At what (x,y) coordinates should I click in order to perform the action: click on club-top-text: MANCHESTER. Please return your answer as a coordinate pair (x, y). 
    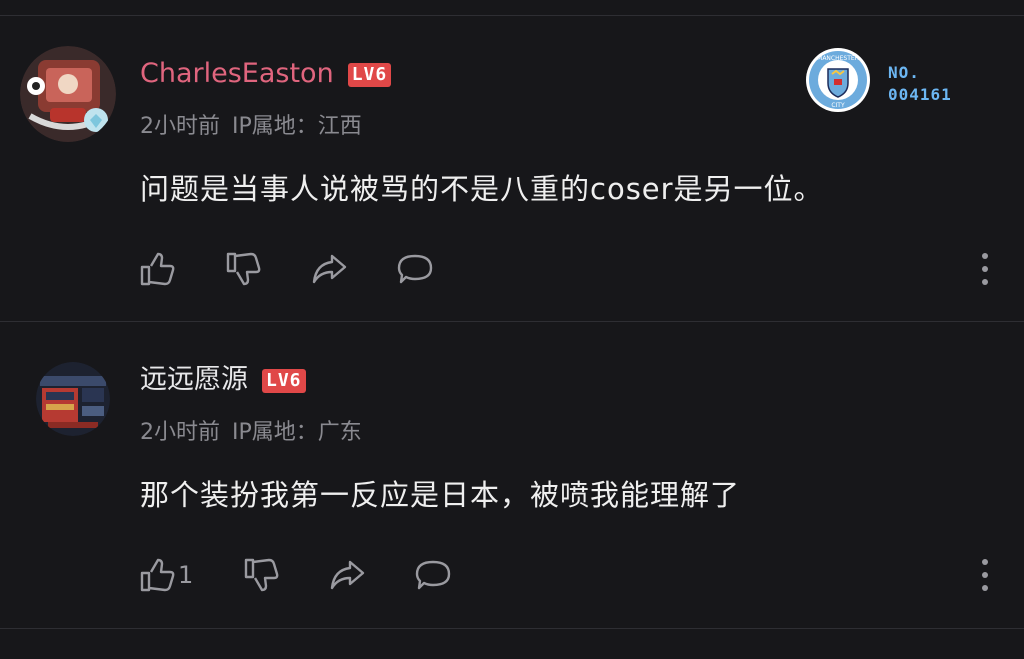
    Looking at the image, I should click on (838, 58).